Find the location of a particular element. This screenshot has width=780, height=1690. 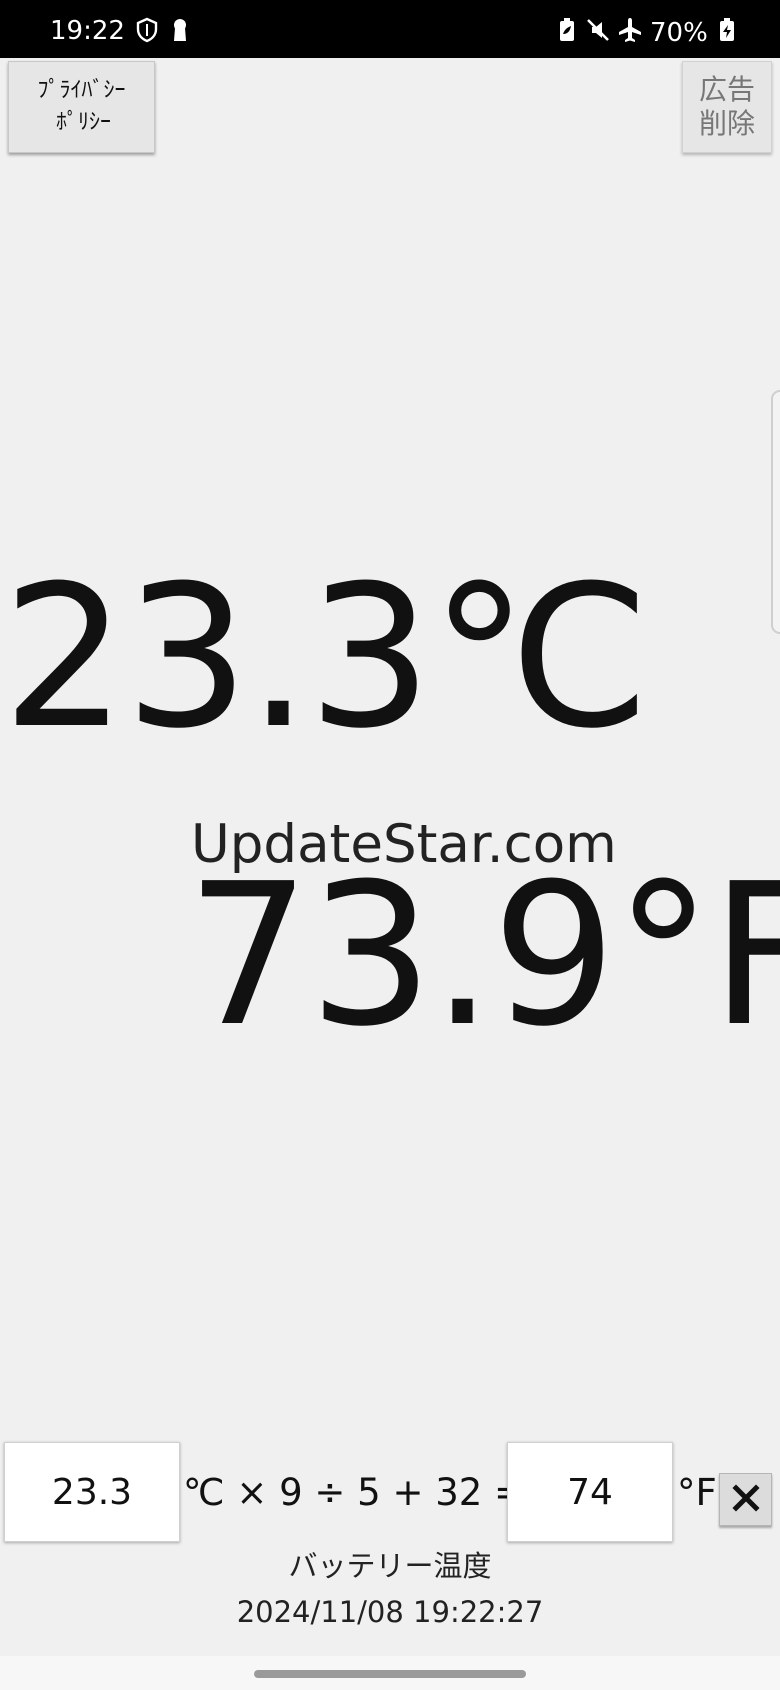

fahrenheit-output: 74 is located at coordinates (590, 1492).